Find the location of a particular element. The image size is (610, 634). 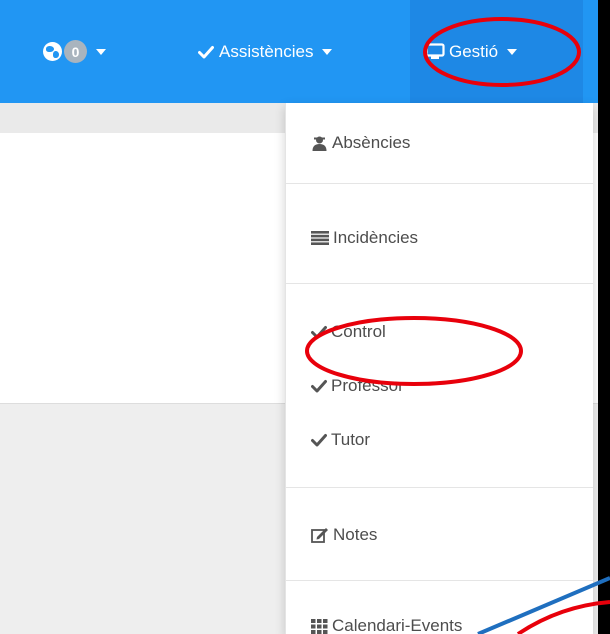

menu-item-notes: Notes is located at coordinates (344, 535).